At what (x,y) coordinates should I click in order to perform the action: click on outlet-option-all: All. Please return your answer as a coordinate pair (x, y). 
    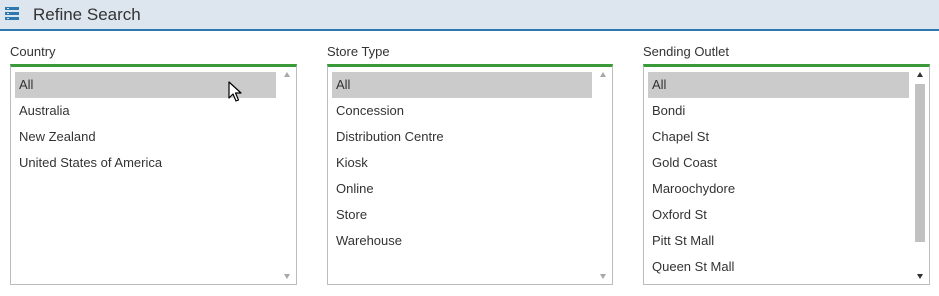
    Looking at the image, I should click on (778, 85).